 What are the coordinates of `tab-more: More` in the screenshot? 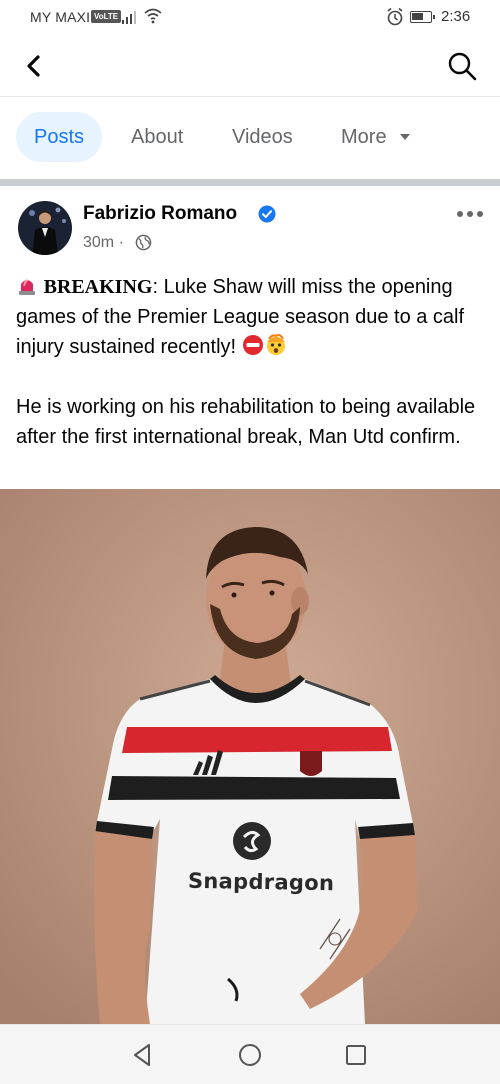 It's located at (376, 137).